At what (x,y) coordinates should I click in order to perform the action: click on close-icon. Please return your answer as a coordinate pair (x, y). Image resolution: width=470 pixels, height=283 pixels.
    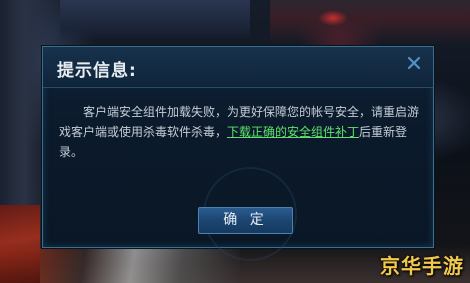
    Looking at the image, I should click on (414, 63).